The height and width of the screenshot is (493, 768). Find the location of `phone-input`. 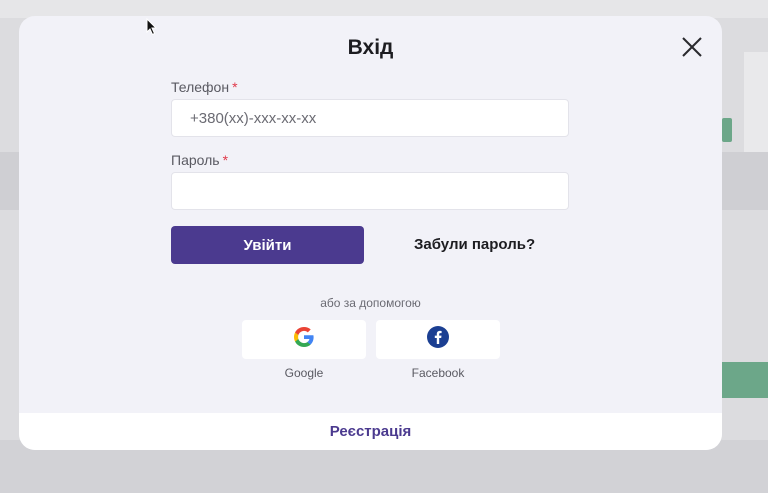

phone-input is located at coordinates (370, 118).